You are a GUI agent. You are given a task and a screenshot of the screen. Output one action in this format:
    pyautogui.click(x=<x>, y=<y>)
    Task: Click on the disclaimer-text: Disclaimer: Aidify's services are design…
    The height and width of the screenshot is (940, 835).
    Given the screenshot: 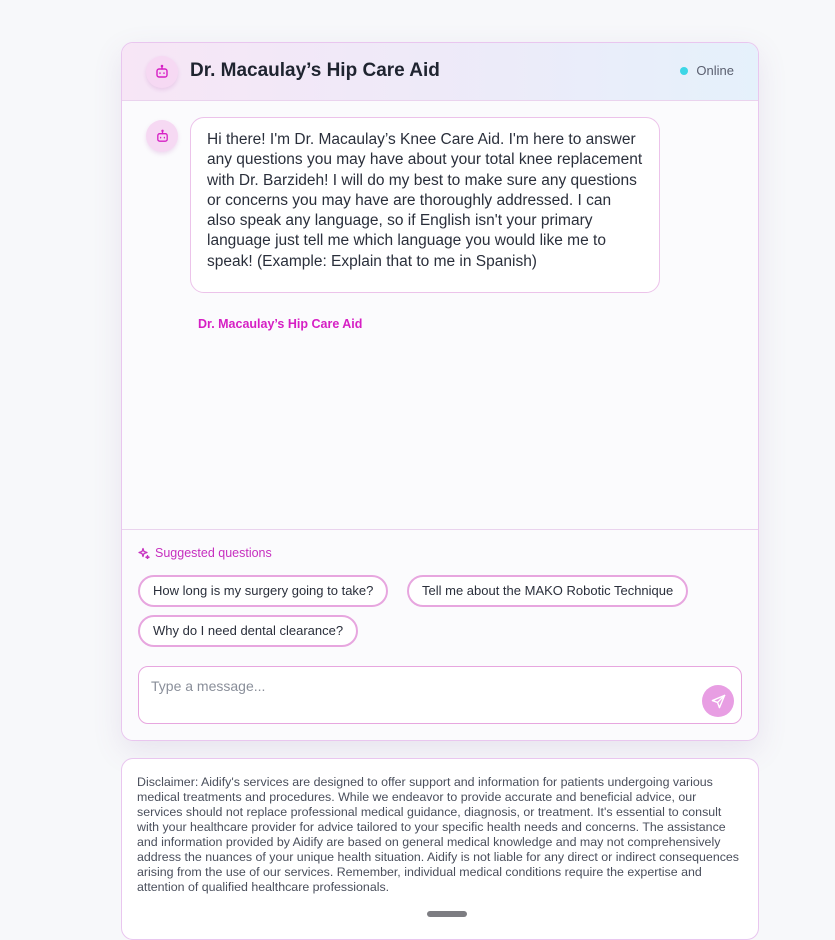 What is the action you would take?
    pyautogui.click(x=438, y=834)
    